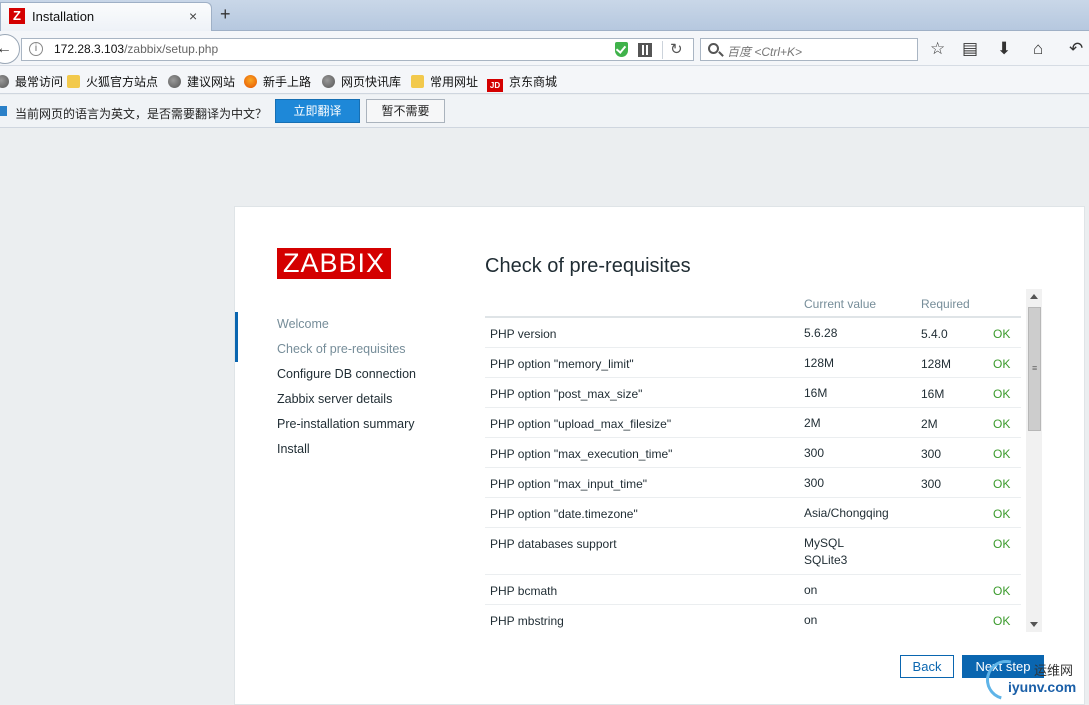  Describe the element at coordinates (1034, 369) in the screenshot. I see `scrollbar-thumb: ≡` at that location.